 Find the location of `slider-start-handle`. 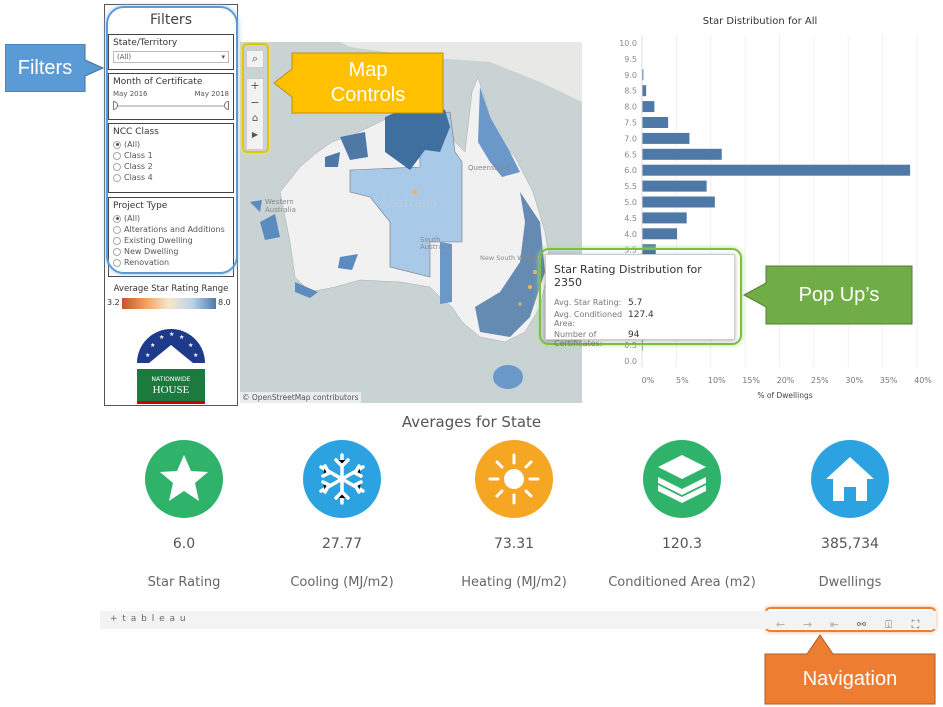

slider-start-handle is located at coordinates (115, 105).